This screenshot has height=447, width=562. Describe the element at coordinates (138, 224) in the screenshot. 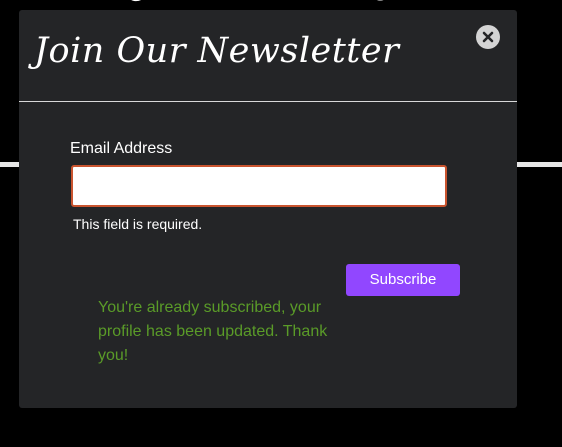

I see `email-error-message: This field is required.` at that location.